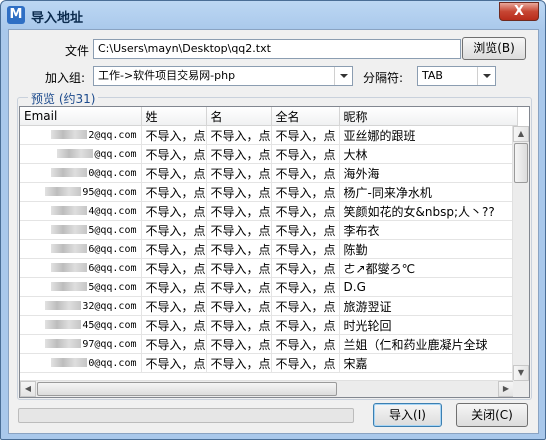  I want to click on scroll-left-icon: ◀, so click(28, 389).